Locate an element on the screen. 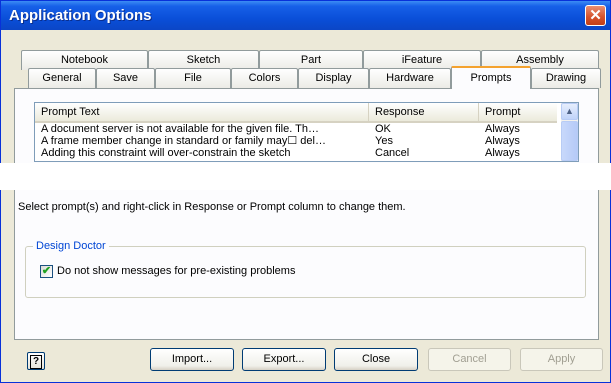 The image size is (611, 383). response-cell: Yes is located at coordinates (424, 141).